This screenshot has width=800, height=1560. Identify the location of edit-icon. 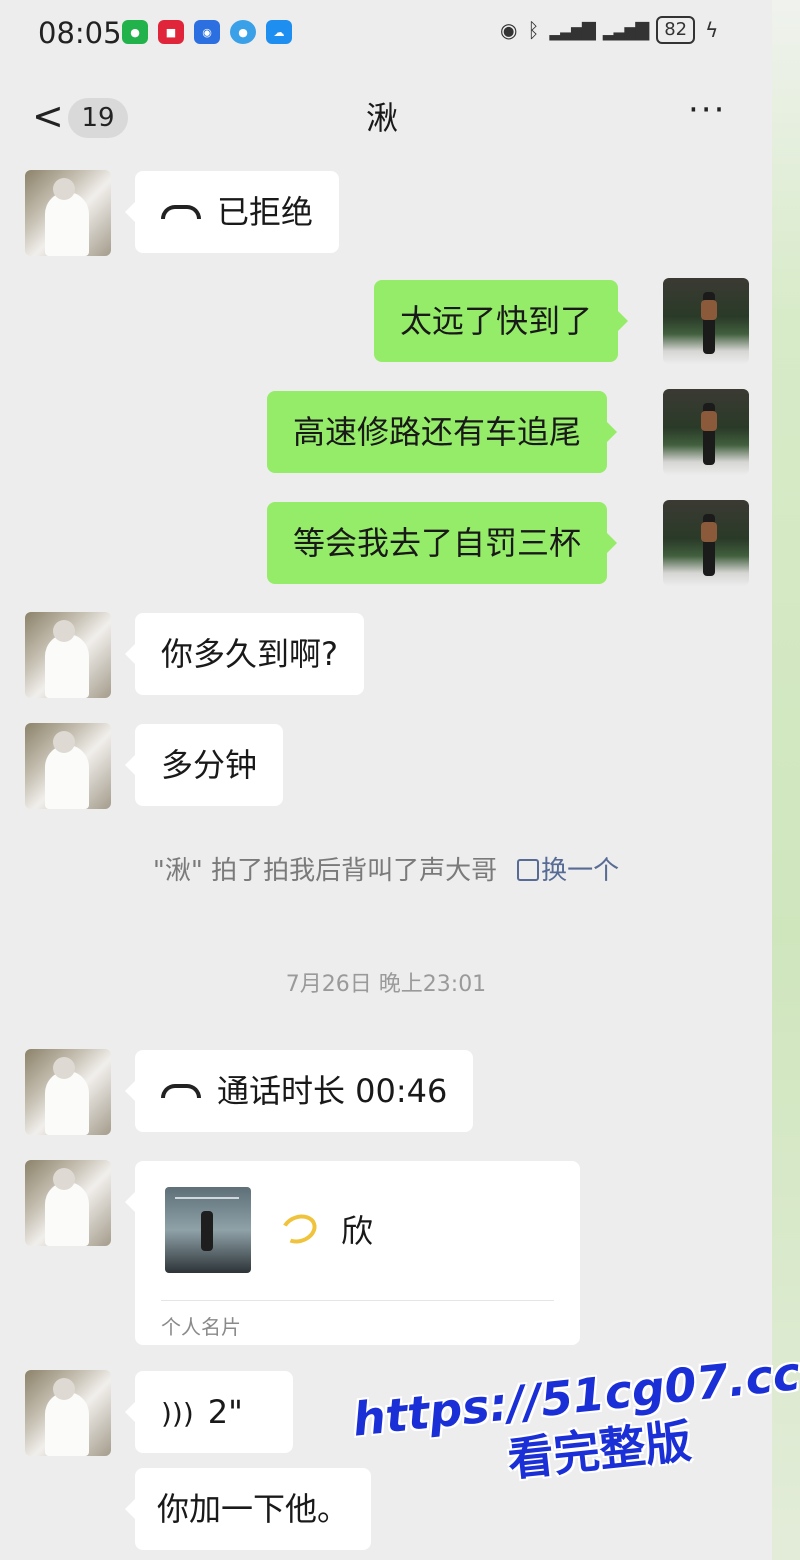
(528, 870).